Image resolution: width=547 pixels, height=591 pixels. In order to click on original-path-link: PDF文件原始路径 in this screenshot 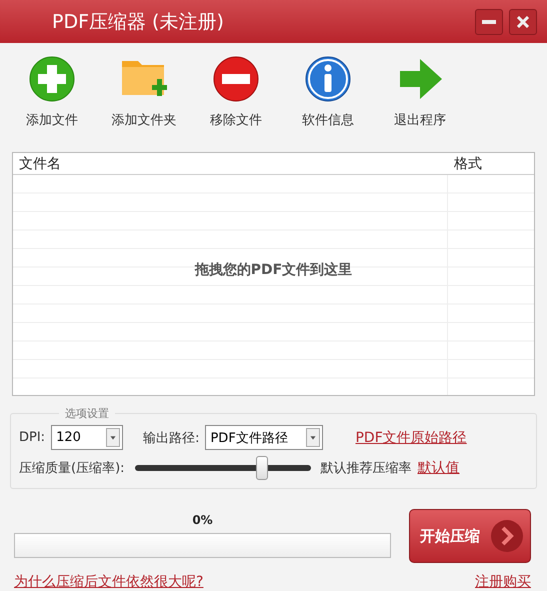, I will do `click(411, 437)`.